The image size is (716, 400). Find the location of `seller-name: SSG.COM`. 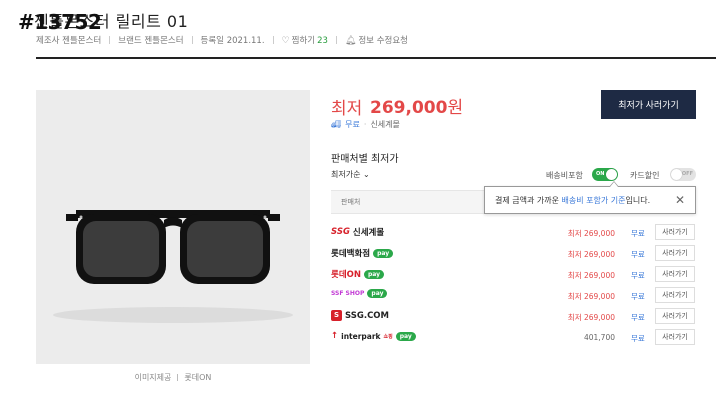

seller-name: SSG.COM is located at coordinates (367, 315).